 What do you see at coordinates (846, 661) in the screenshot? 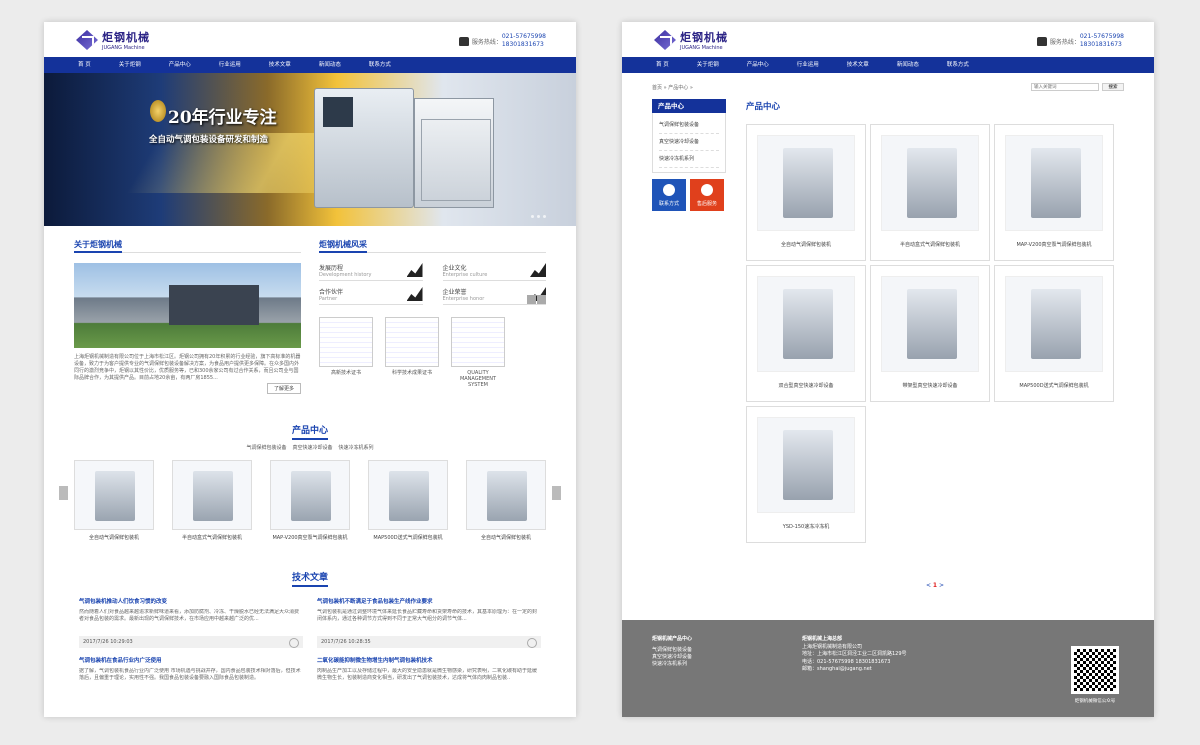
I see `phone: 电话：021-57675998 18301831673` at bounding box center [846, 661].